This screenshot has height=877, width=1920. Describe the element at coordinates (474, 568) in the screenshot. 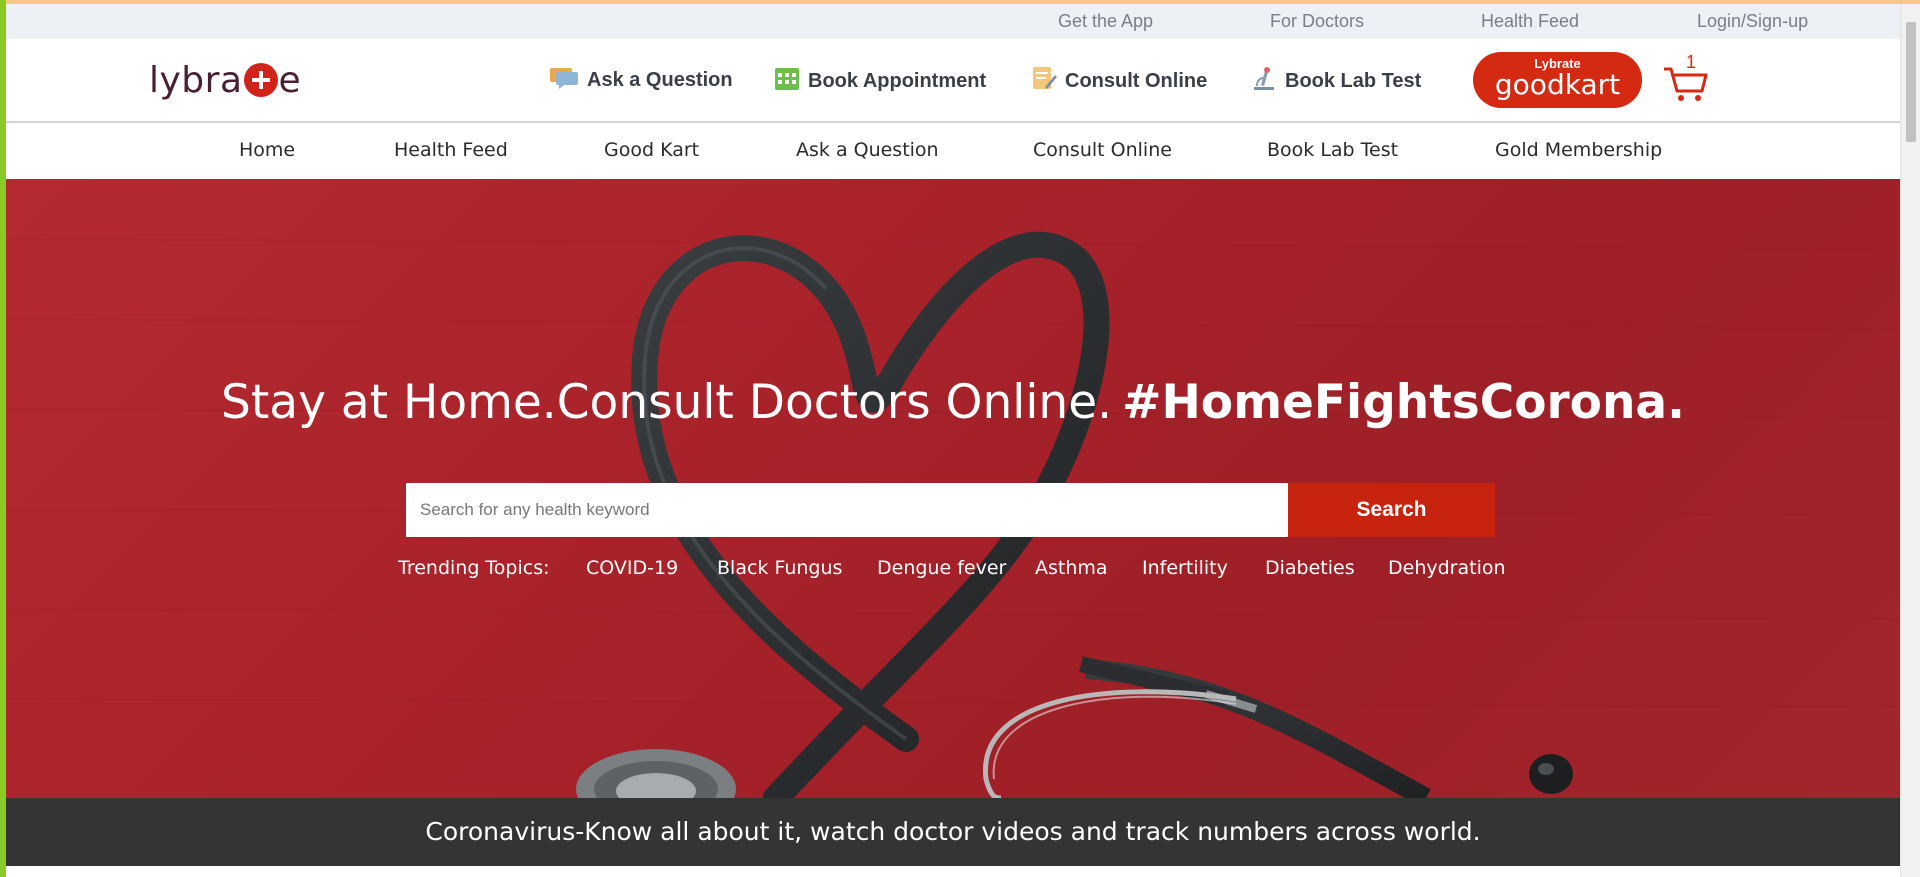

I see `trending-topics-label: Trending Topics:` at that location.